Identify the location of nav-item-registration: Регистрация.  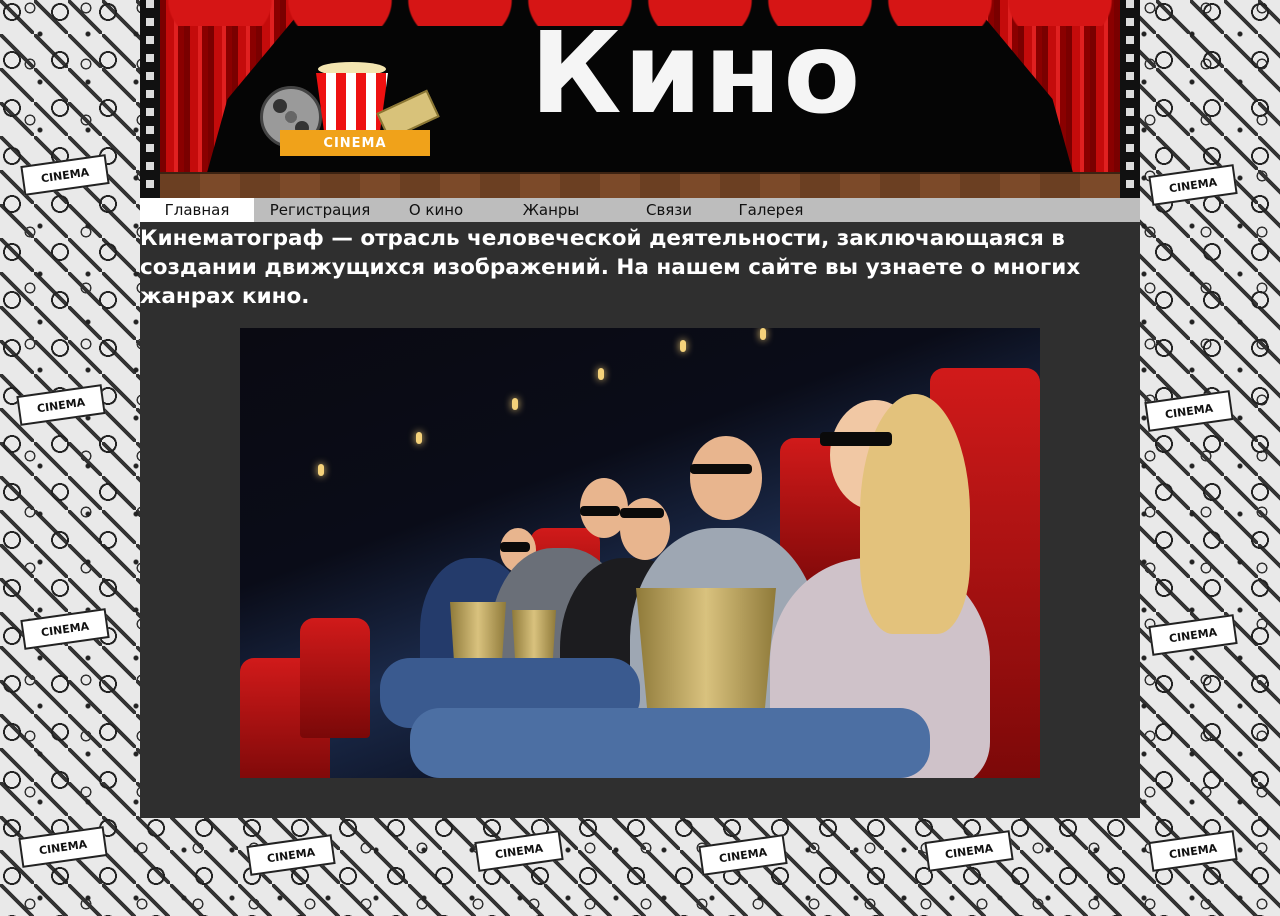
(320, 210).